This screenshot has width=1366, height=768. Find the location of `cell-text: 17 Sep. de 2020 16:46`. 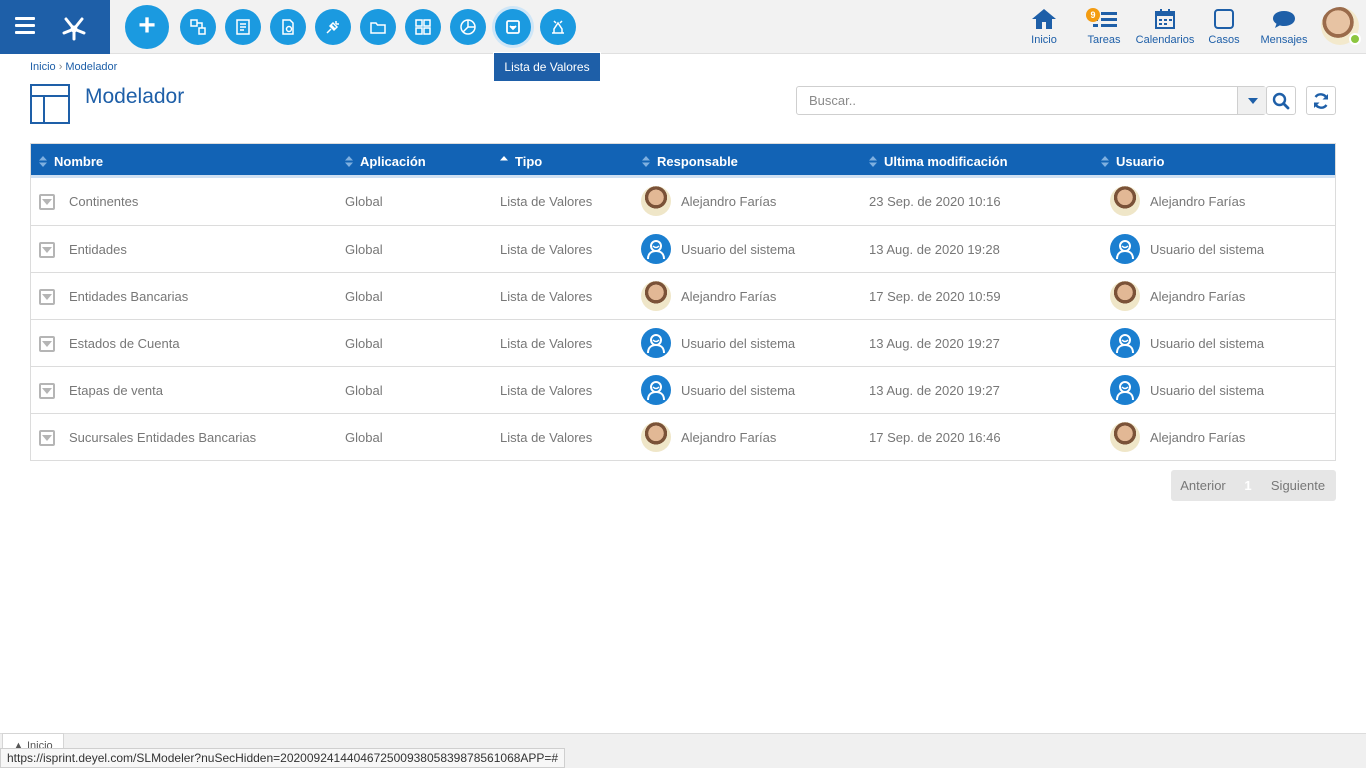

cell-text: 17 Sep. de 2020 16:46 is located at coordinates (935, 437).